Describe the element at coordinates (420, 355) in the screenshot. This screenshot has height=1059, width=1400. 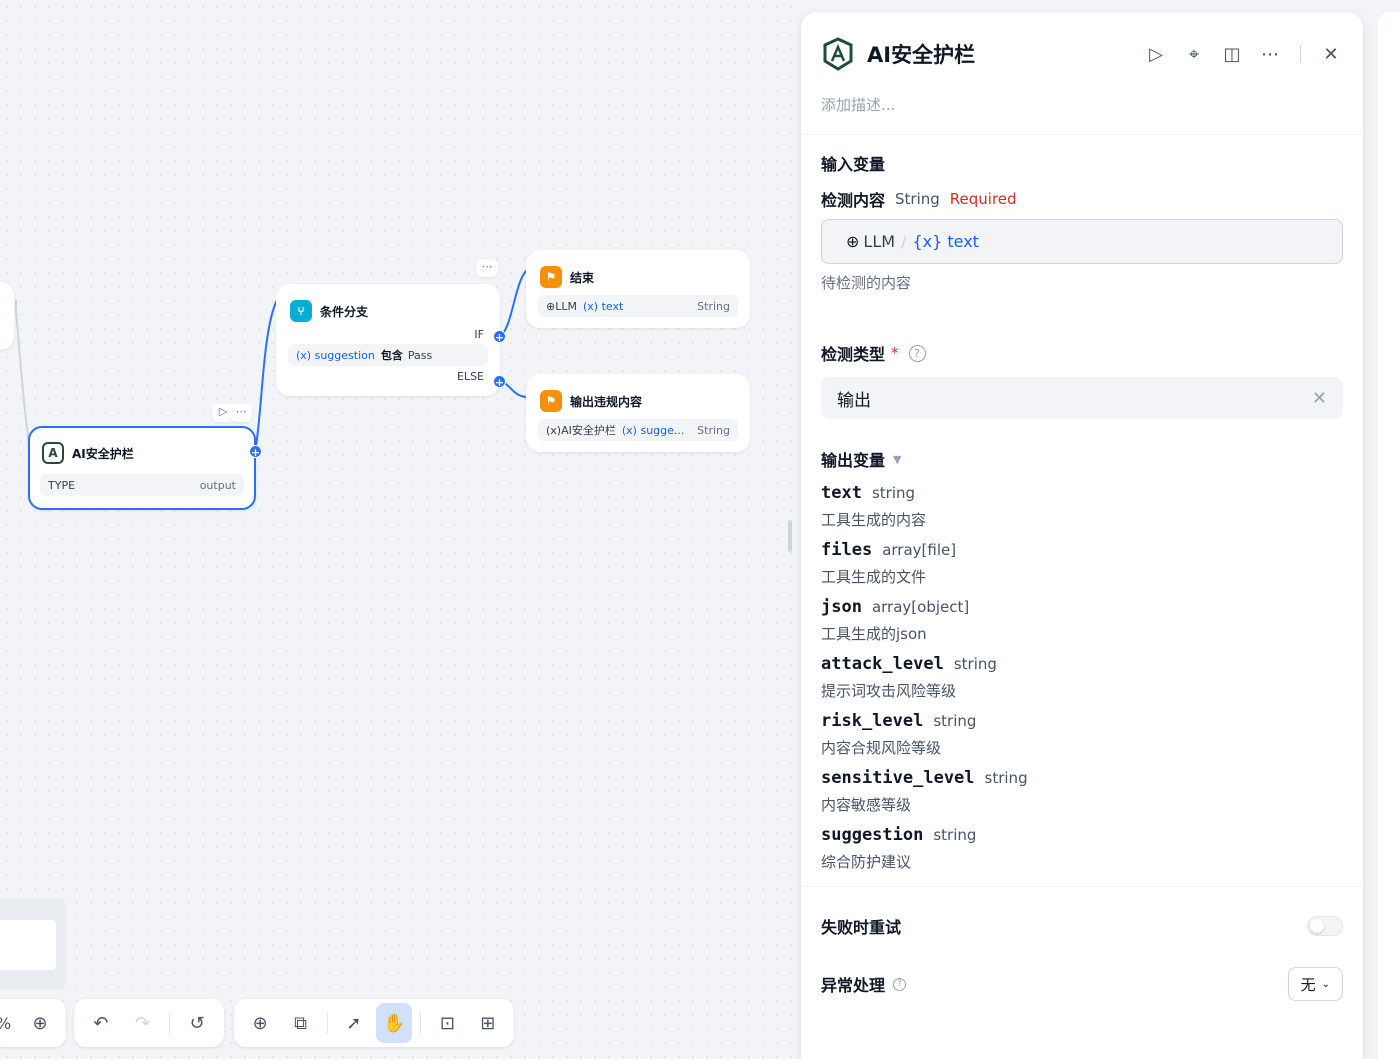
I see `cond-value: Pass` at that location.